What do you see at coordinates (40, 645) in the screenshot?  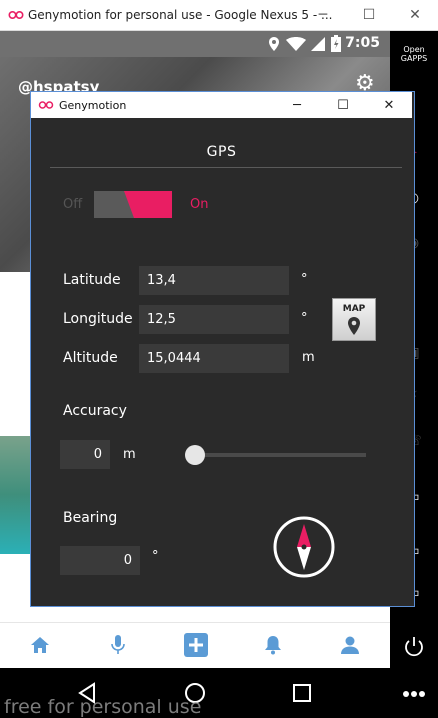 I see `home-icon` at bounding box center [40, 645].